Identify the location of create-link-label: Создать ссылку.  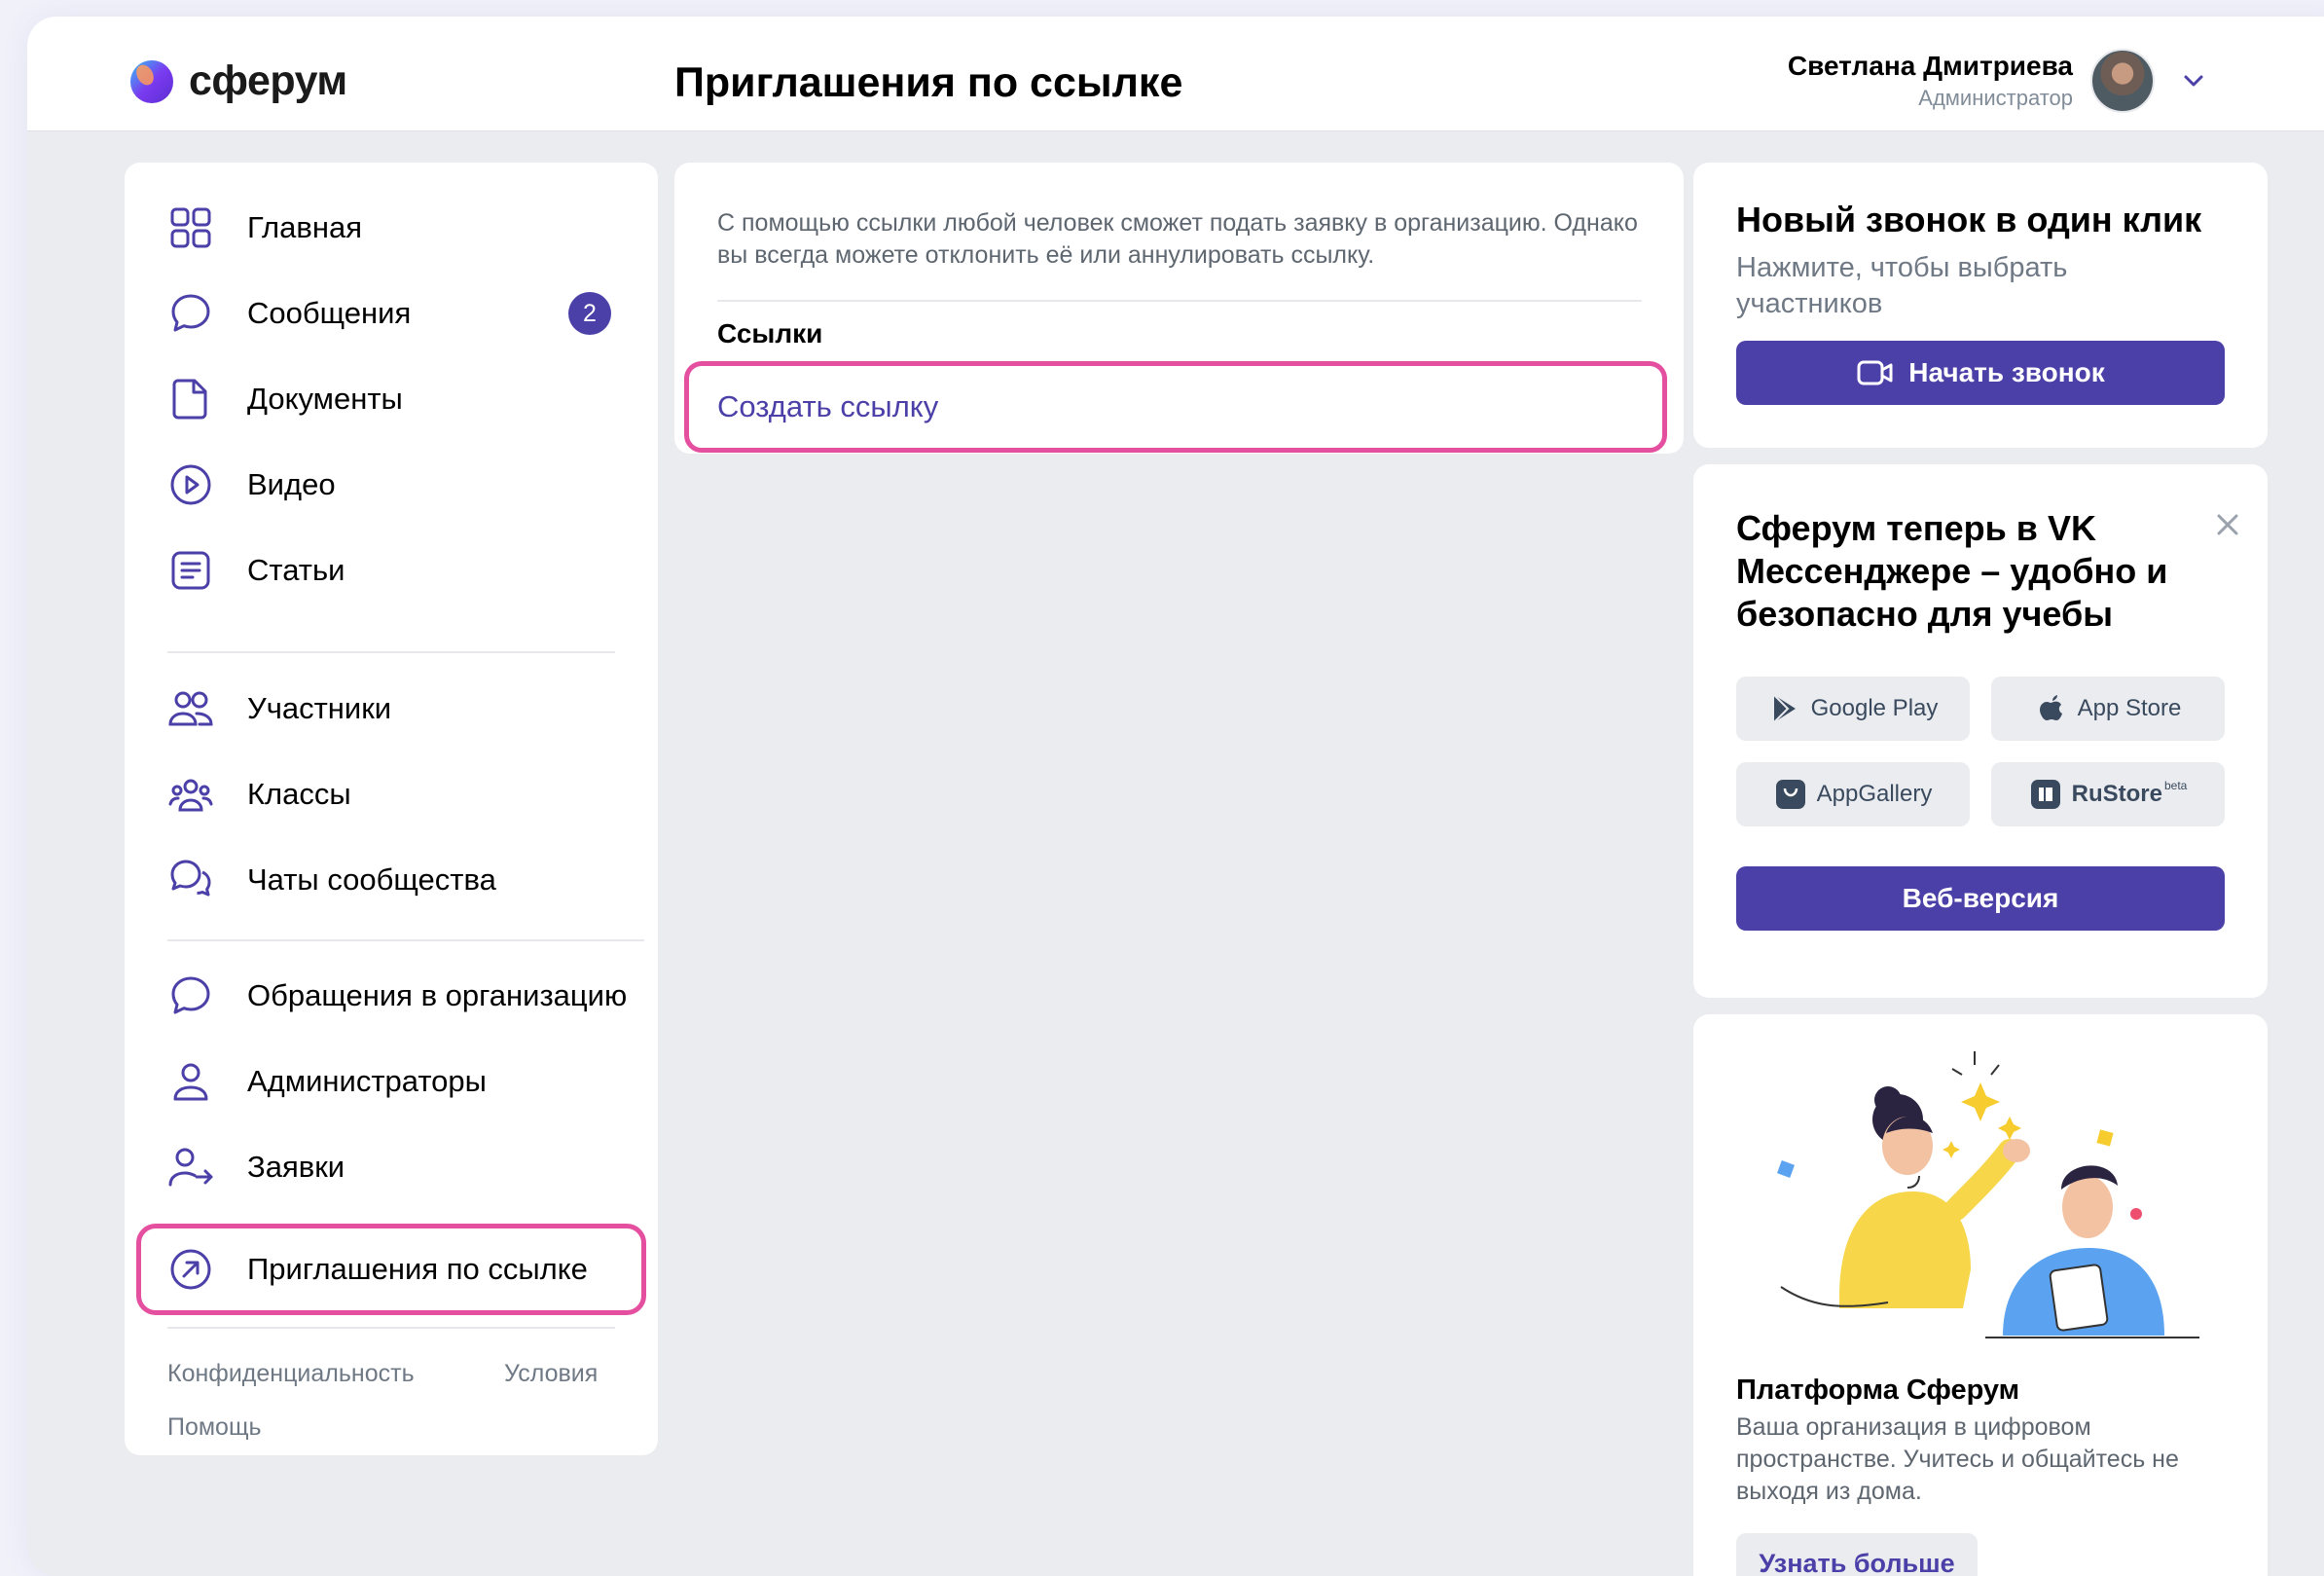
(828, 406).